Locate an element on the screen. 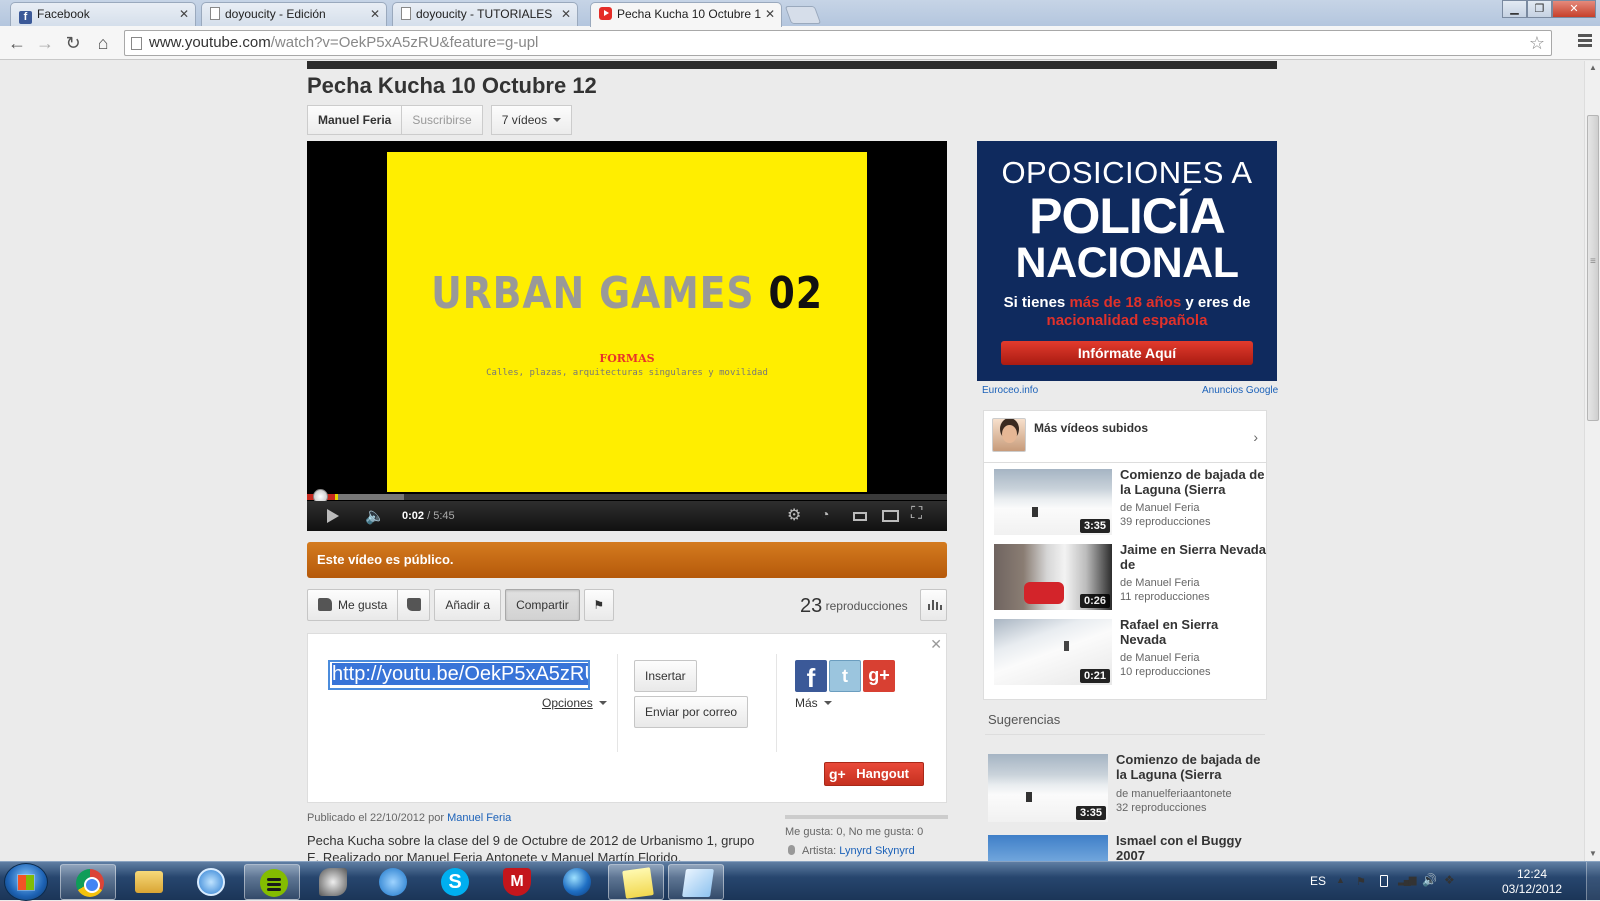 The width and height of the screenshot is (1600, 901). options-dropdown: Opciones is located at coordinates (574, 703).